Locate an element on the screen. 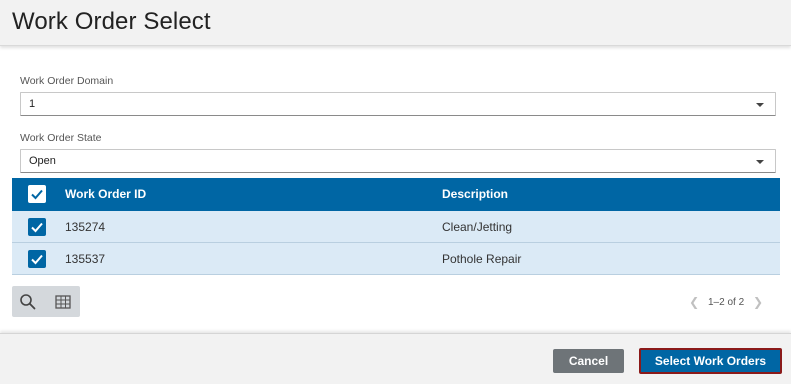  select-all-checkbox is located at coordinates (37, 194).